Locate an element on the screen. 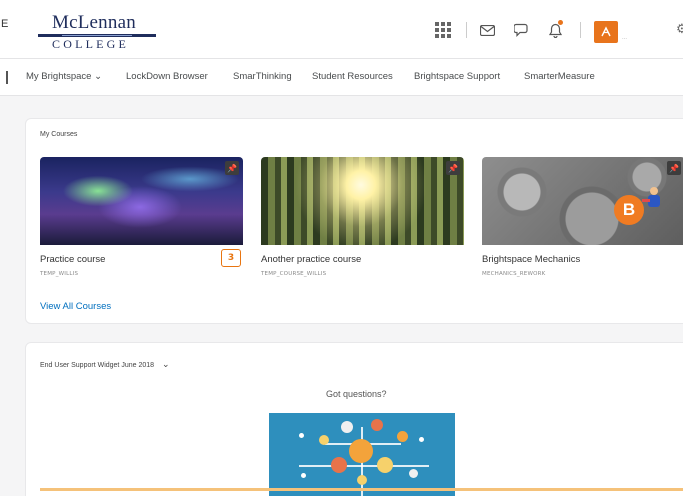  logo-rule-highlight is located at coordinates (97, 35).